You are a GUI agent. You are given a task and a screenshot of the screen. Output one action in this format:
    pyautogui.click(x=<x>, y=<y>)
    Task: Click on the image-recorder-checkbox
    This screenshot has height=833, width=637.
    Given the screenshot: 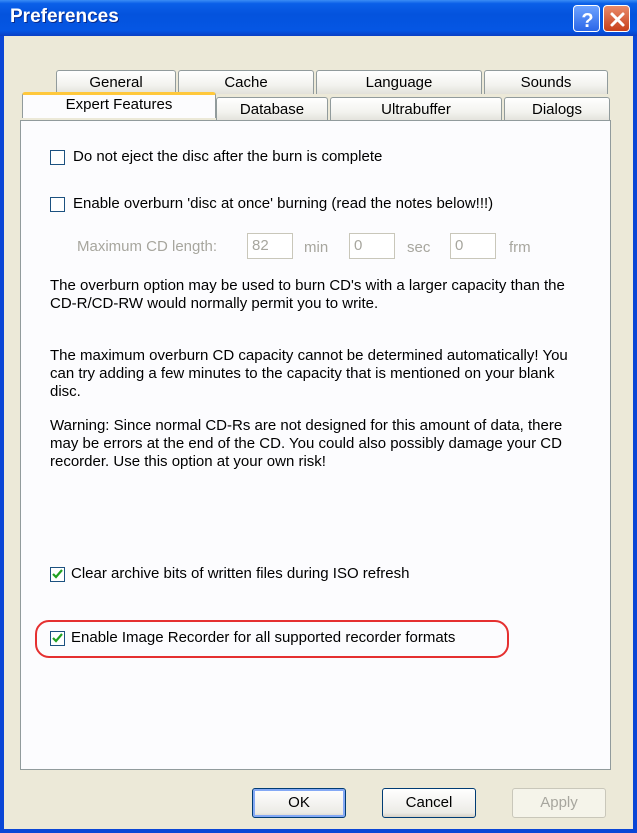 What is the action you would take?
    pyautogui.click(x=57, y=638)
    